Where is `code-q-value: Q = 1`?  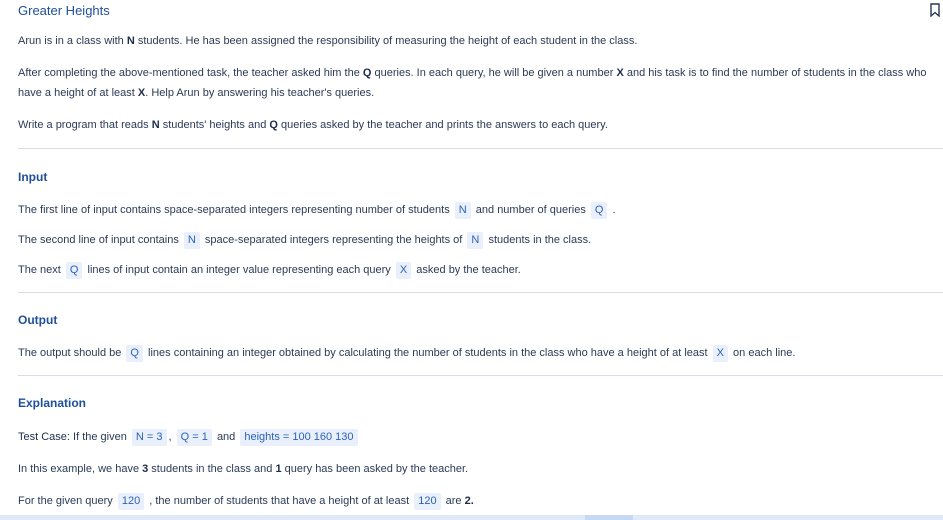 code-q-value: Q = 1 is located at coordinates (194, 437).